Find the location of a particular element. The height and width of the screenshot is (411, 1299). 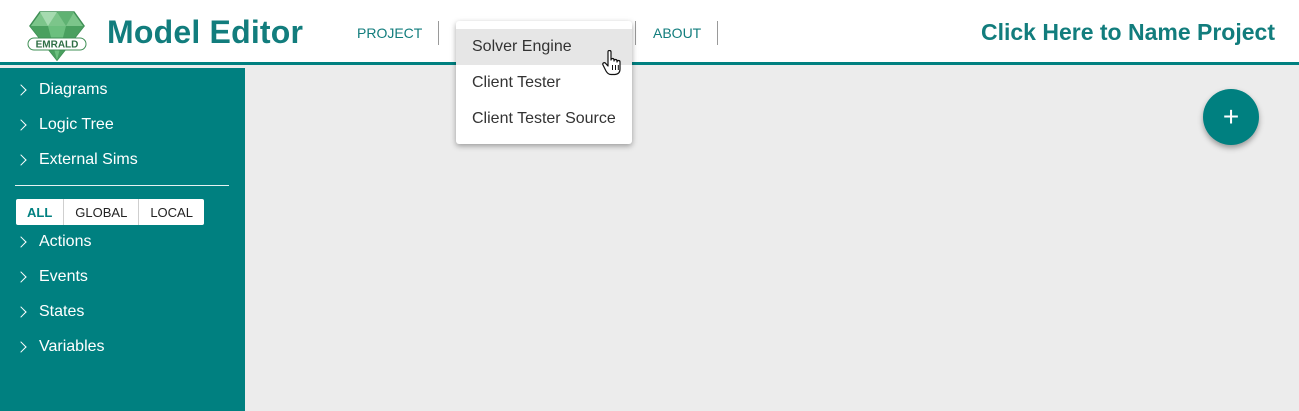

sidebar-item-external-sims: External Sims is located at coordinates (76, 160).